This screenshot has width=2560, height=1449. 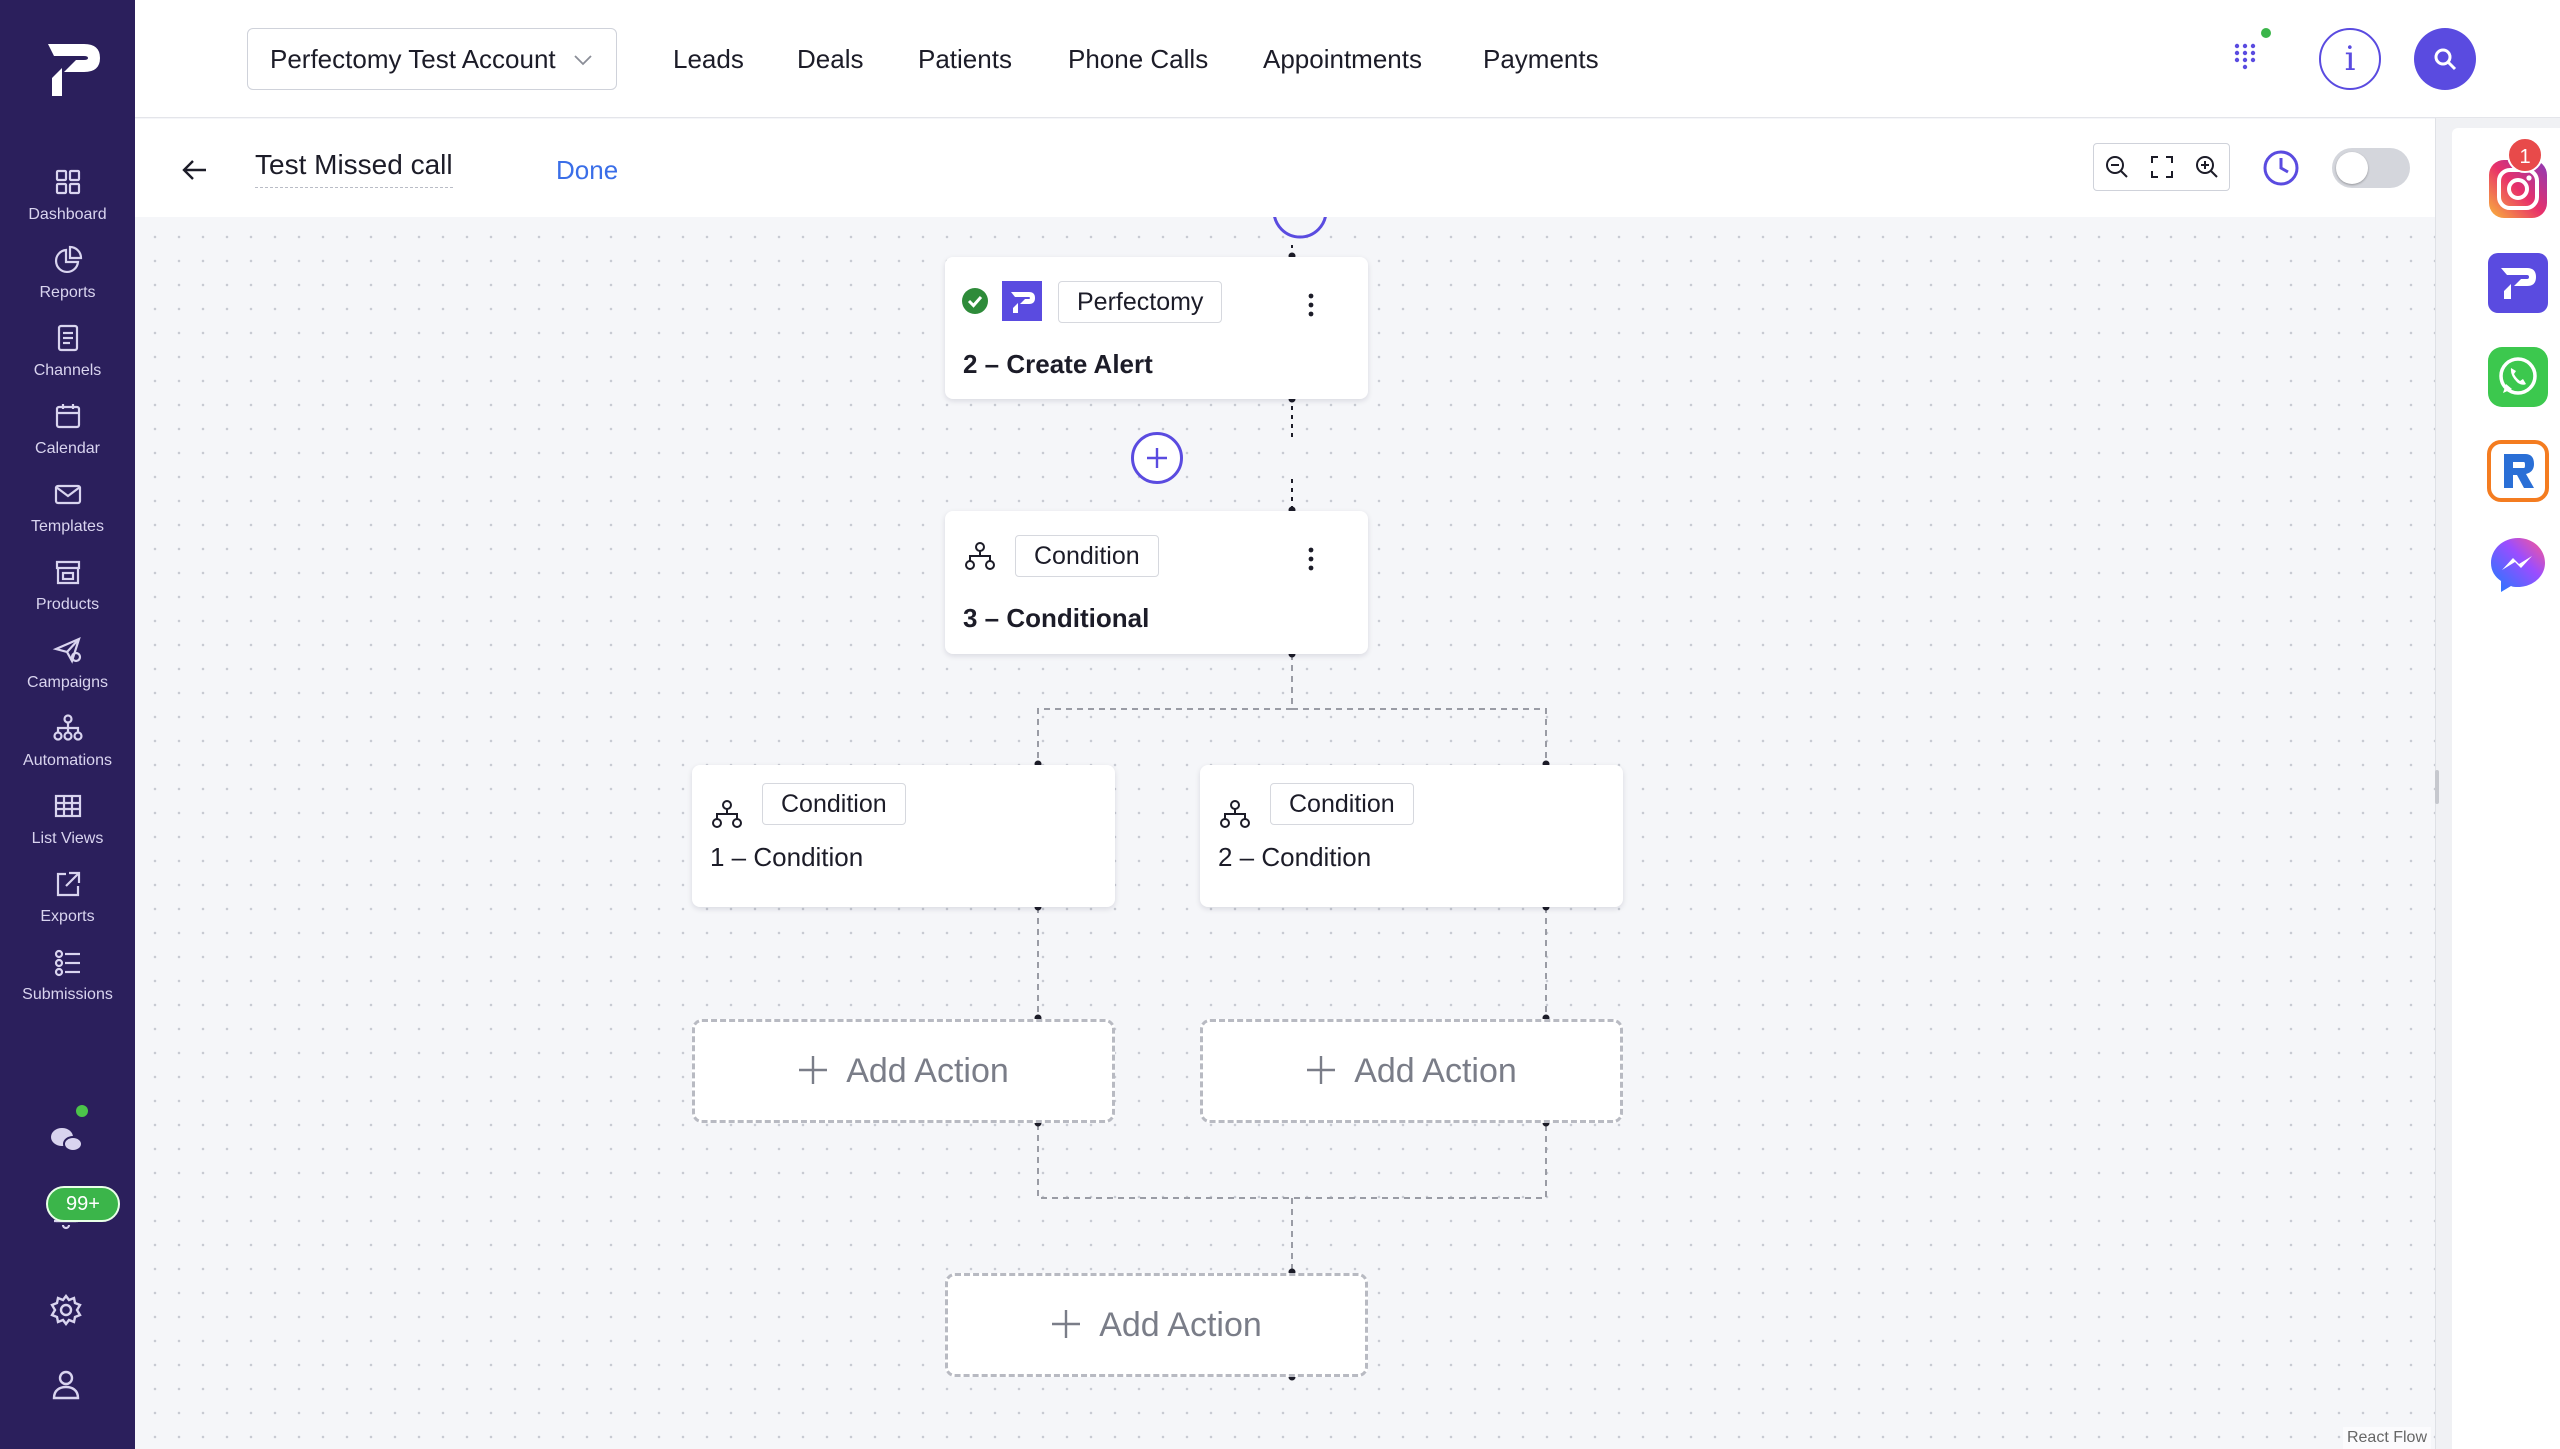 What do you see at coordinates (787, 857) in the screenshot?
I see `node-title: 1 – Condition` at bounding box center [787, 857].